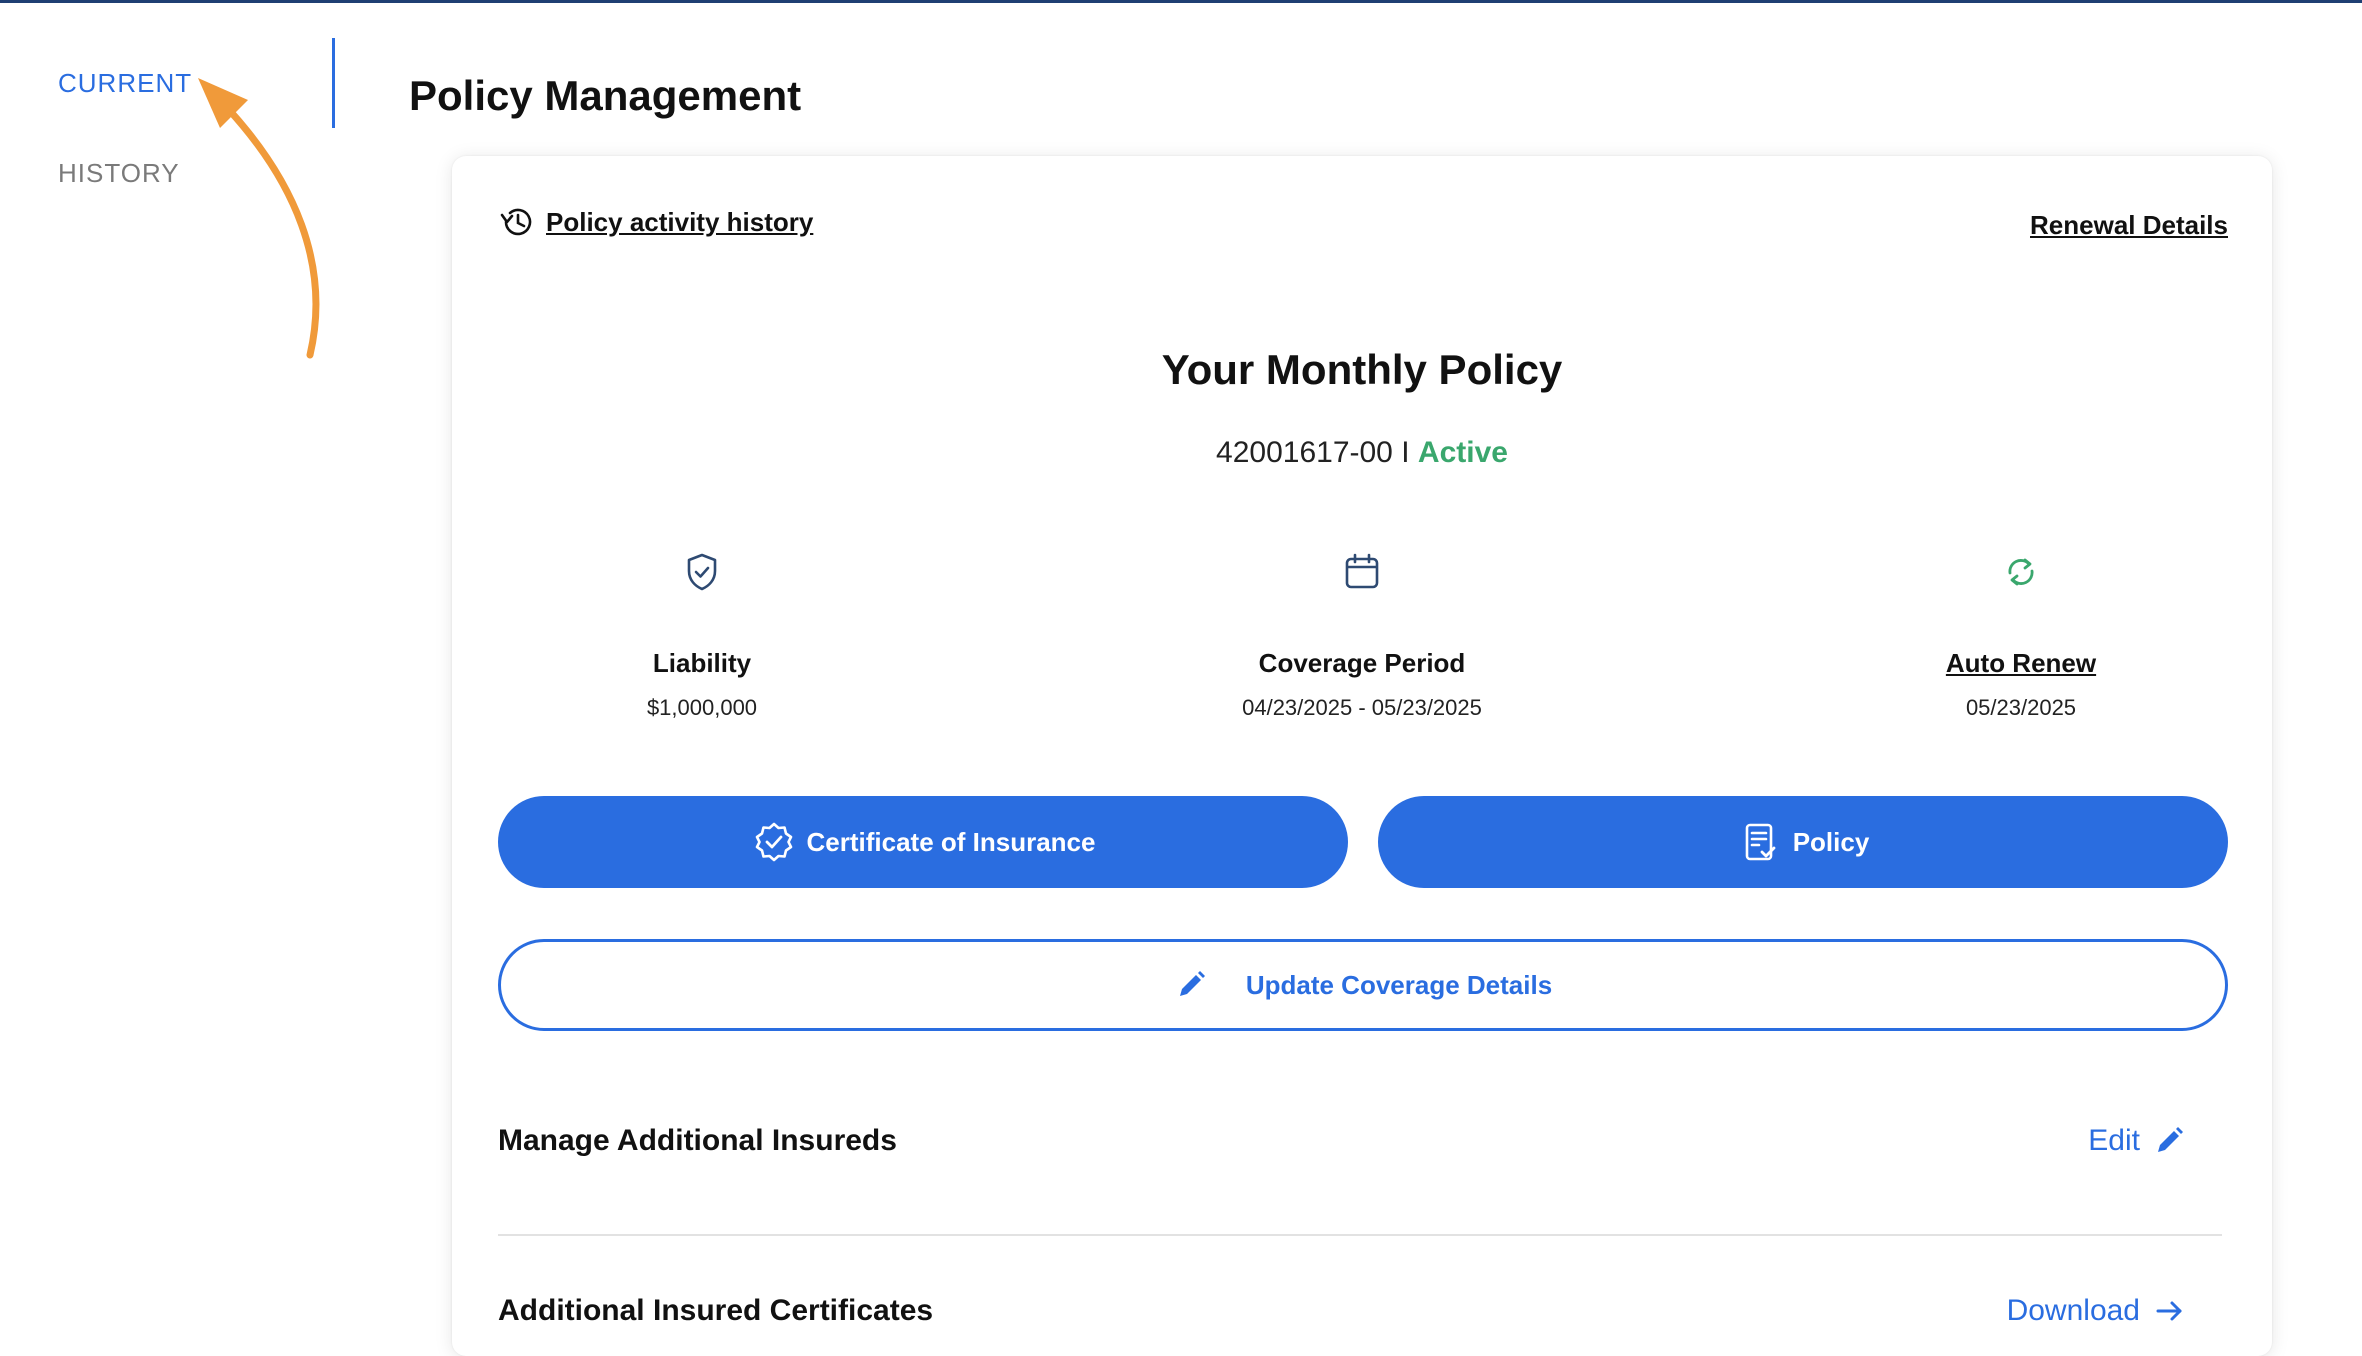 The height and width of the screenshot is (1356, 2362). What do you see at coordinates (680, 221) in the screenshot?
I see `policy-activity-history-label: Policy activity history` at bounding box center [680, 221].